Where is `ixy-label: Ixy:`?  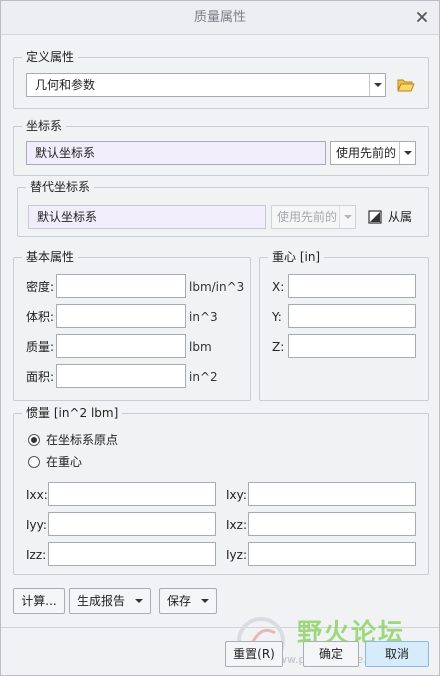
ixy-label: Ixy: is located at coordinates (236, 495).